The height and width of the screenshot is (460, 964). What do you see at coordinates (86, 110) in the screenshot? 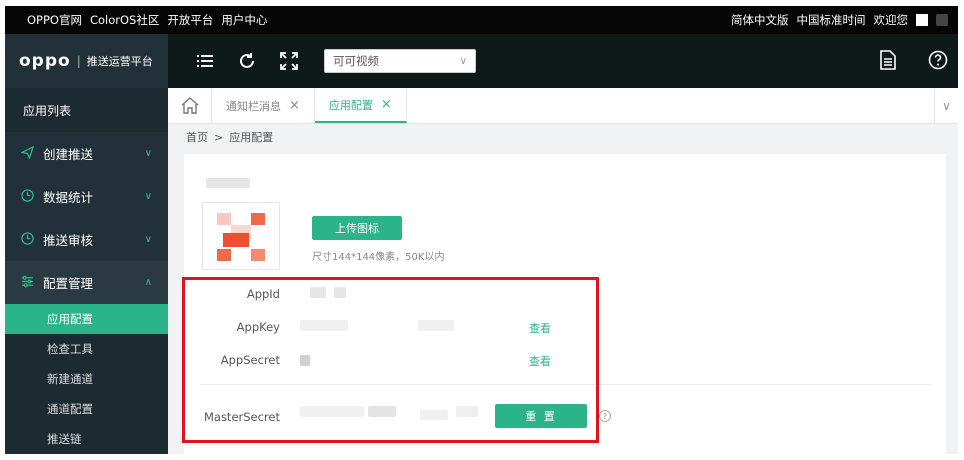
I see `app-list-link: 应用列表` at bounding box center [86, 110].